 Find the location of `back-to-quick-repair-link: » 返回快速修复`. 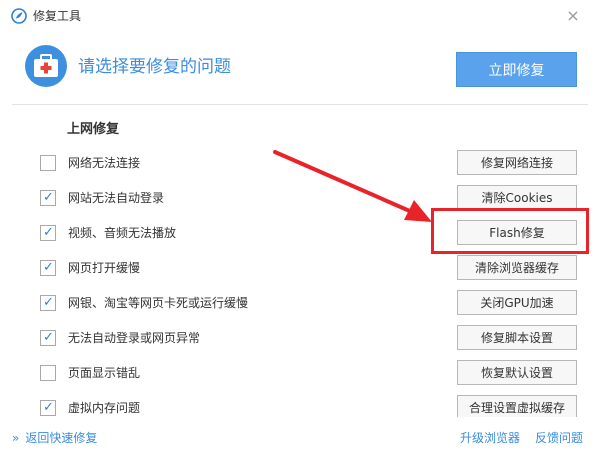

back-to-quick-repair-link: » 返回快速修复 is located at coordinates (54, 438).